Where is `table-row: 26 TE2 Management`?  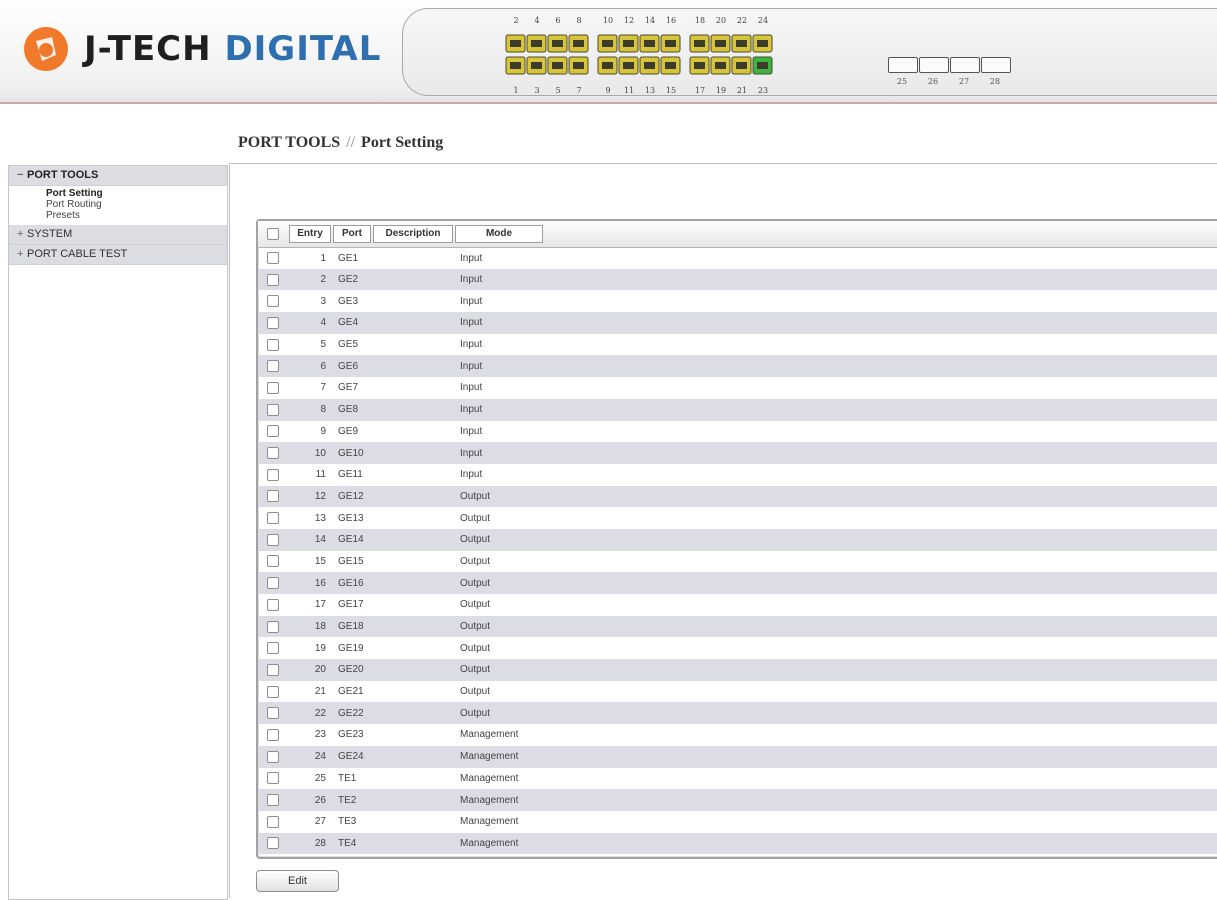
table-row: 26 TE2 Management is located at coordinates (737, 800).